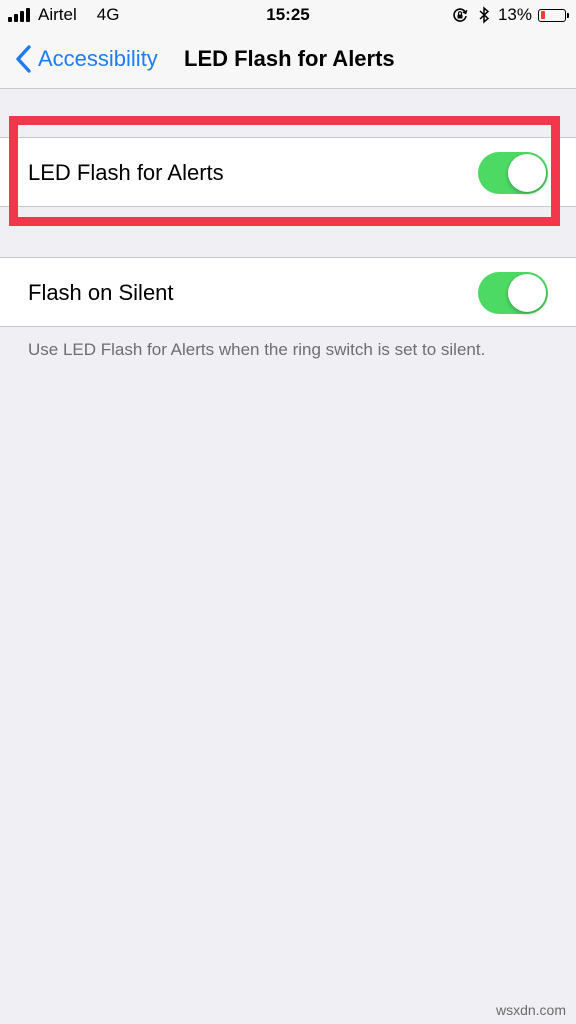 The width and height of the screenshot is (576, 1024). Describe the element at coordinates (553, 15) in the screenshot. I see `battery-icon` at that location.